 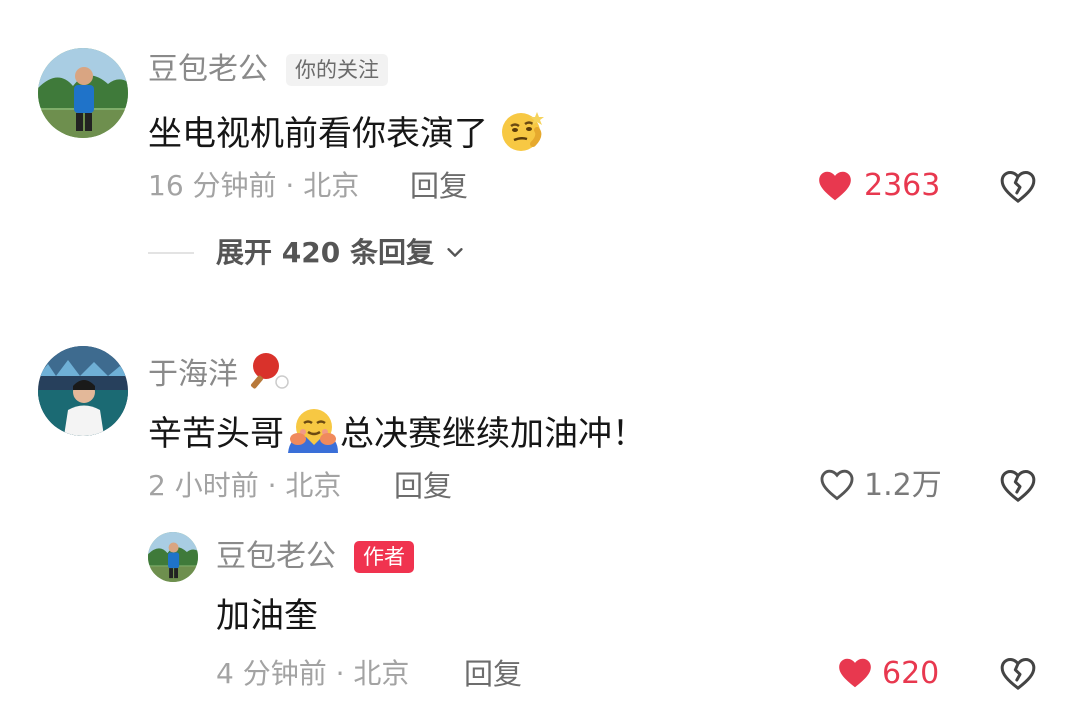 What do you see at coordinates (267, 616) in the screenshot?
I see `reply-text: 加油奎` at bounding box center [267, 616].